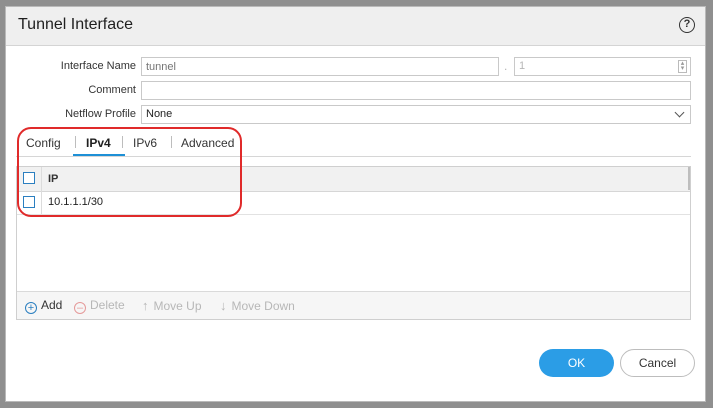 The width and height of the screenshot is (713, 408). I want to click on interface-name-label: Interface Name, so click(98, 66).